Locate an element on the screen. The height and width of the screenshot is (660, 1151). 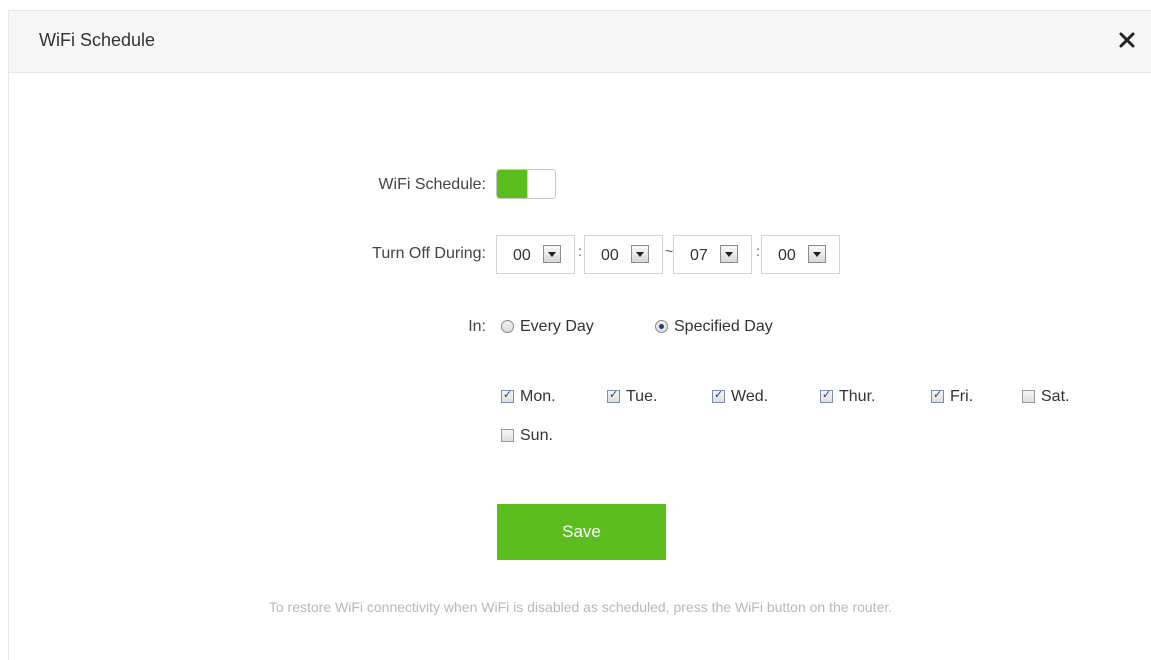
day-checkbox-tue: Tue. is located at coordinates (632, 397).